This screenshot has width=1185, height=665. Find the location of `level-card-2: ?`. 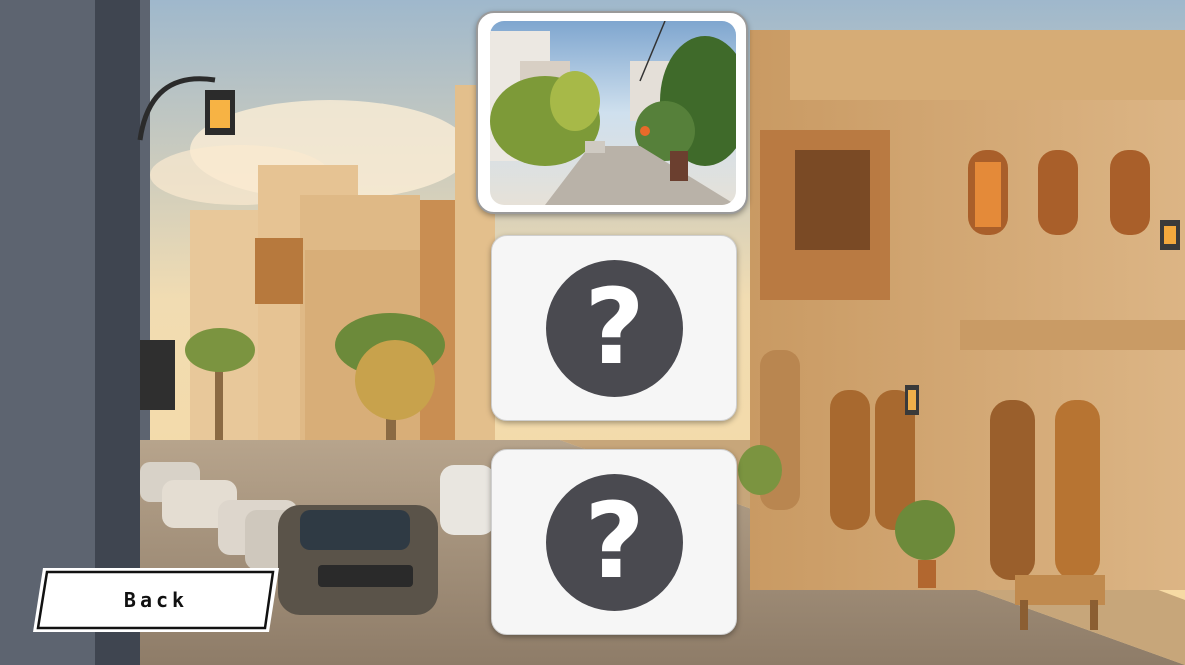

level-card-2: ? is located at coordinates (614, 328).